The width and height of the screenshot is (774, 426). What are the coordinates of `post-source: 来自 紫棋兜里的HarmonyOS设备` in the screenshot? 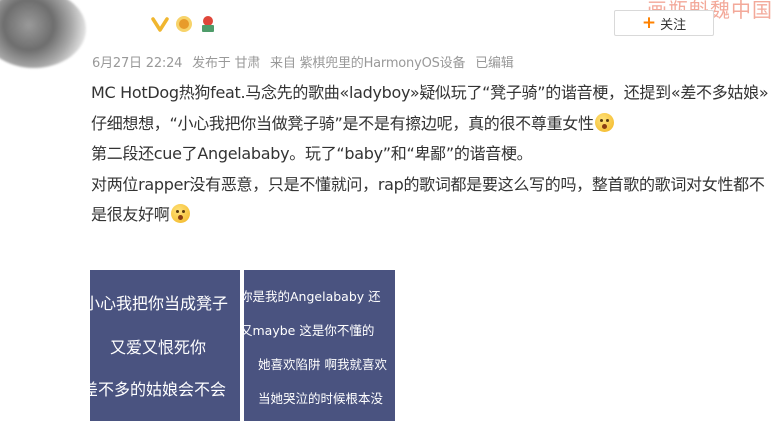 It's located at (368, 63).